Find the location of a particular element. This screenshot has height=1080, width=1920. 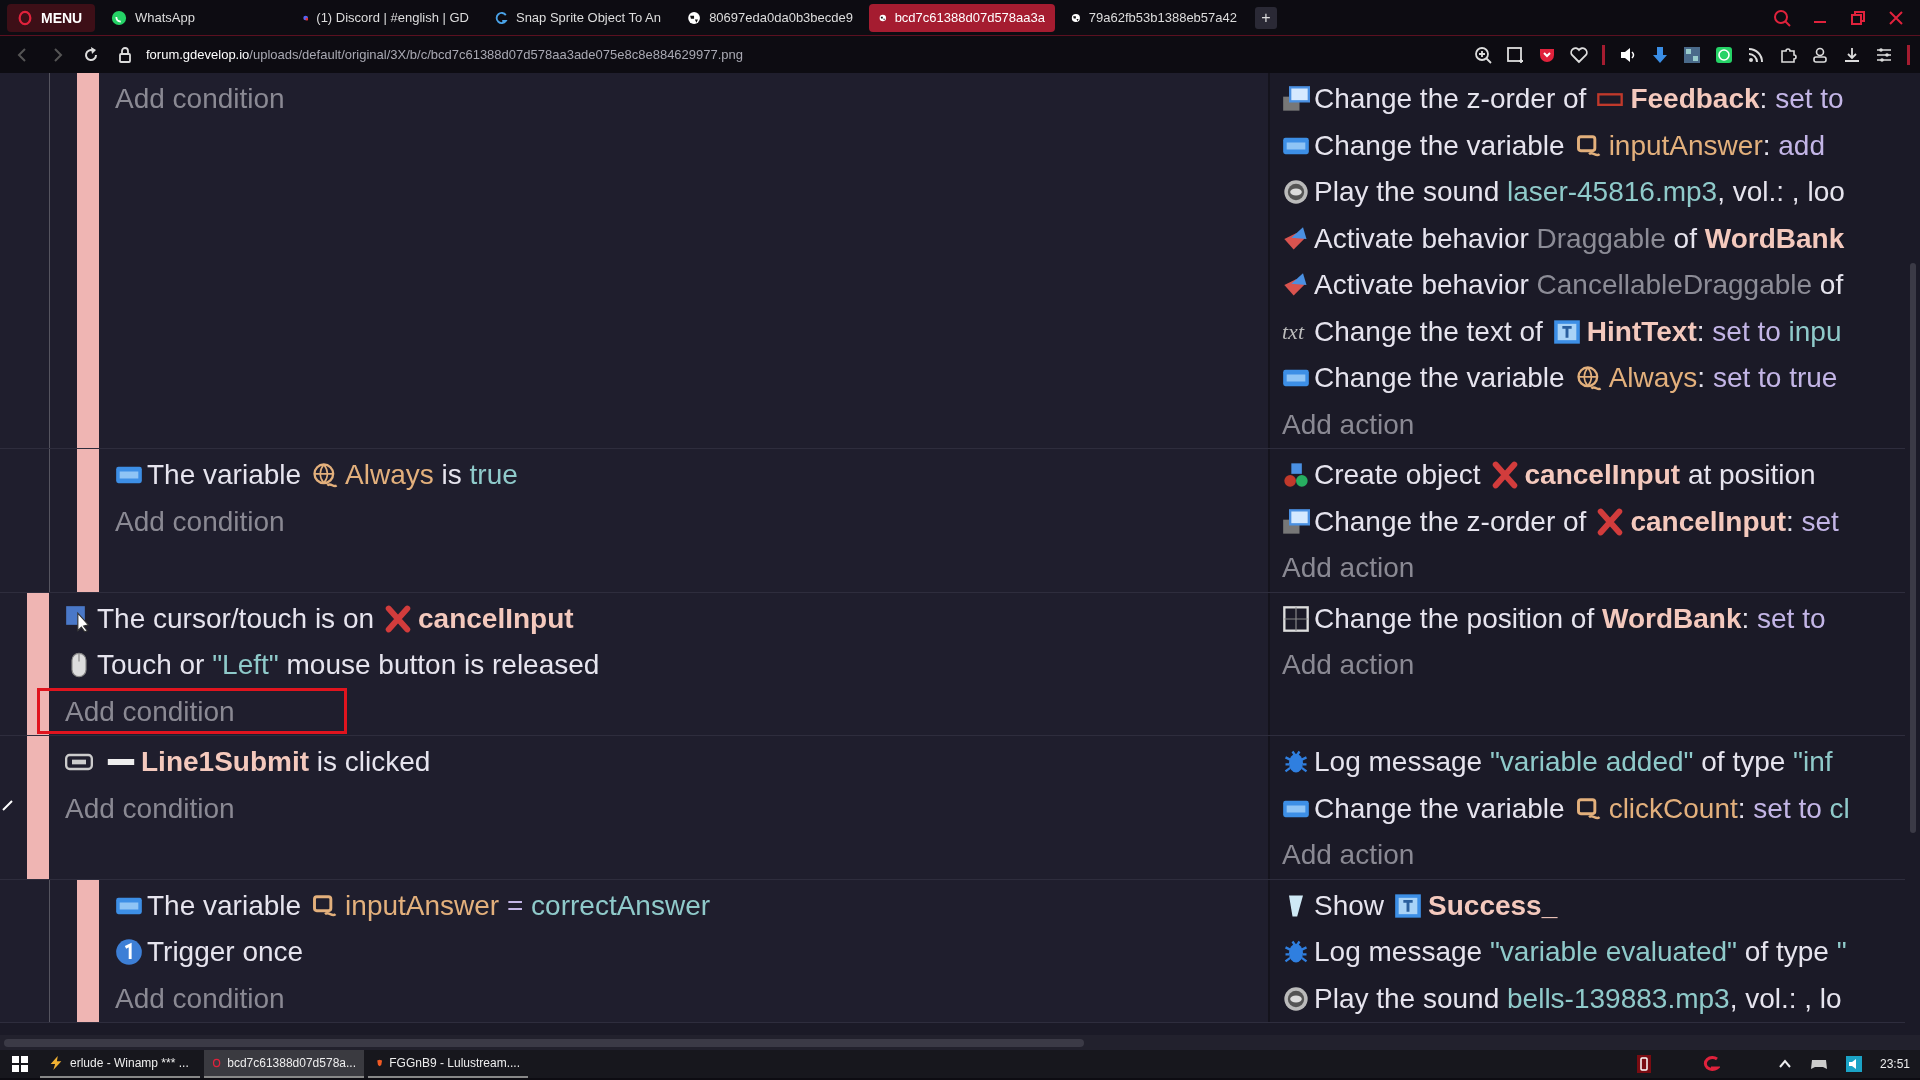

action-text: Change the text of is located at coordinates (1428, 331).